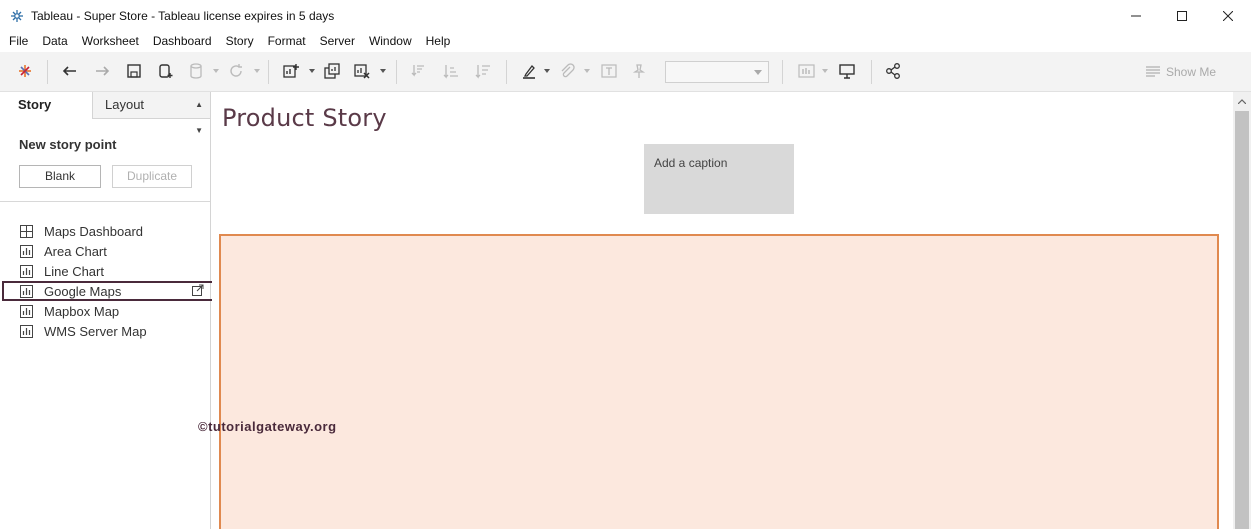 Image resolution: width=1251 pixels, height=529 pixels. Describe the element at coordinates (95, 331) in the screenshot. I see `sheet-label: WMS Server Map` at that location.